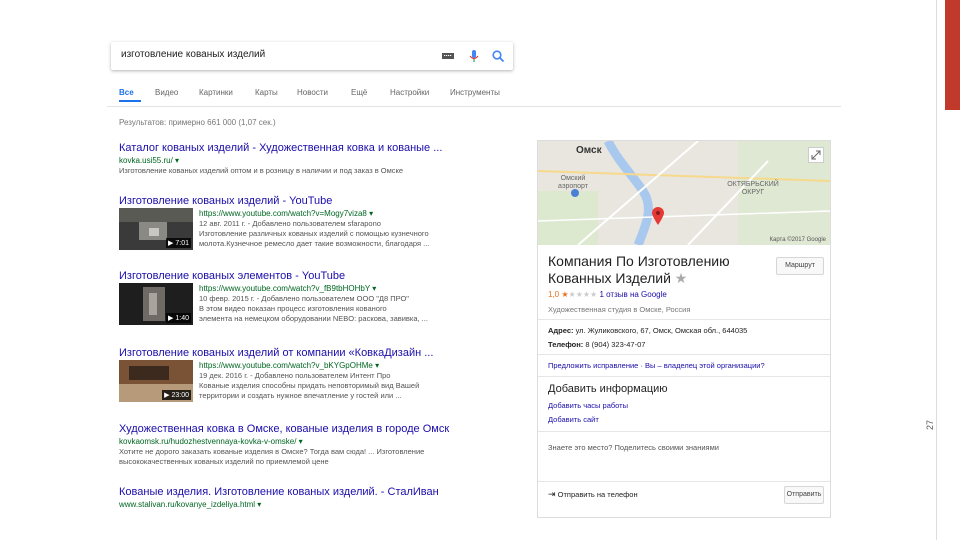 The height and width of the screenshot is (540, 960). I want to click on tab-all: Все, so click(126, 92).